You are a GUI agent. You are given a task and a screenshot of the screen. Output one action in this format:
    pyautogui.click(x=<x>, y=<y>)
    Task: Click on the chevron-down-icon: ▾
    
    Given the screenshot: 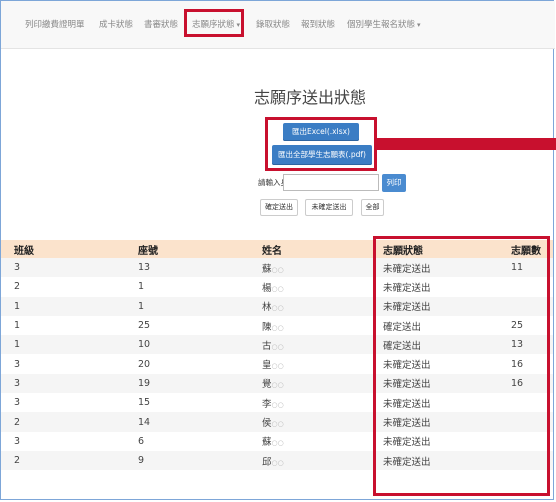 What is the action you would take?
    pyautogui.click(x=419, y=25)
    